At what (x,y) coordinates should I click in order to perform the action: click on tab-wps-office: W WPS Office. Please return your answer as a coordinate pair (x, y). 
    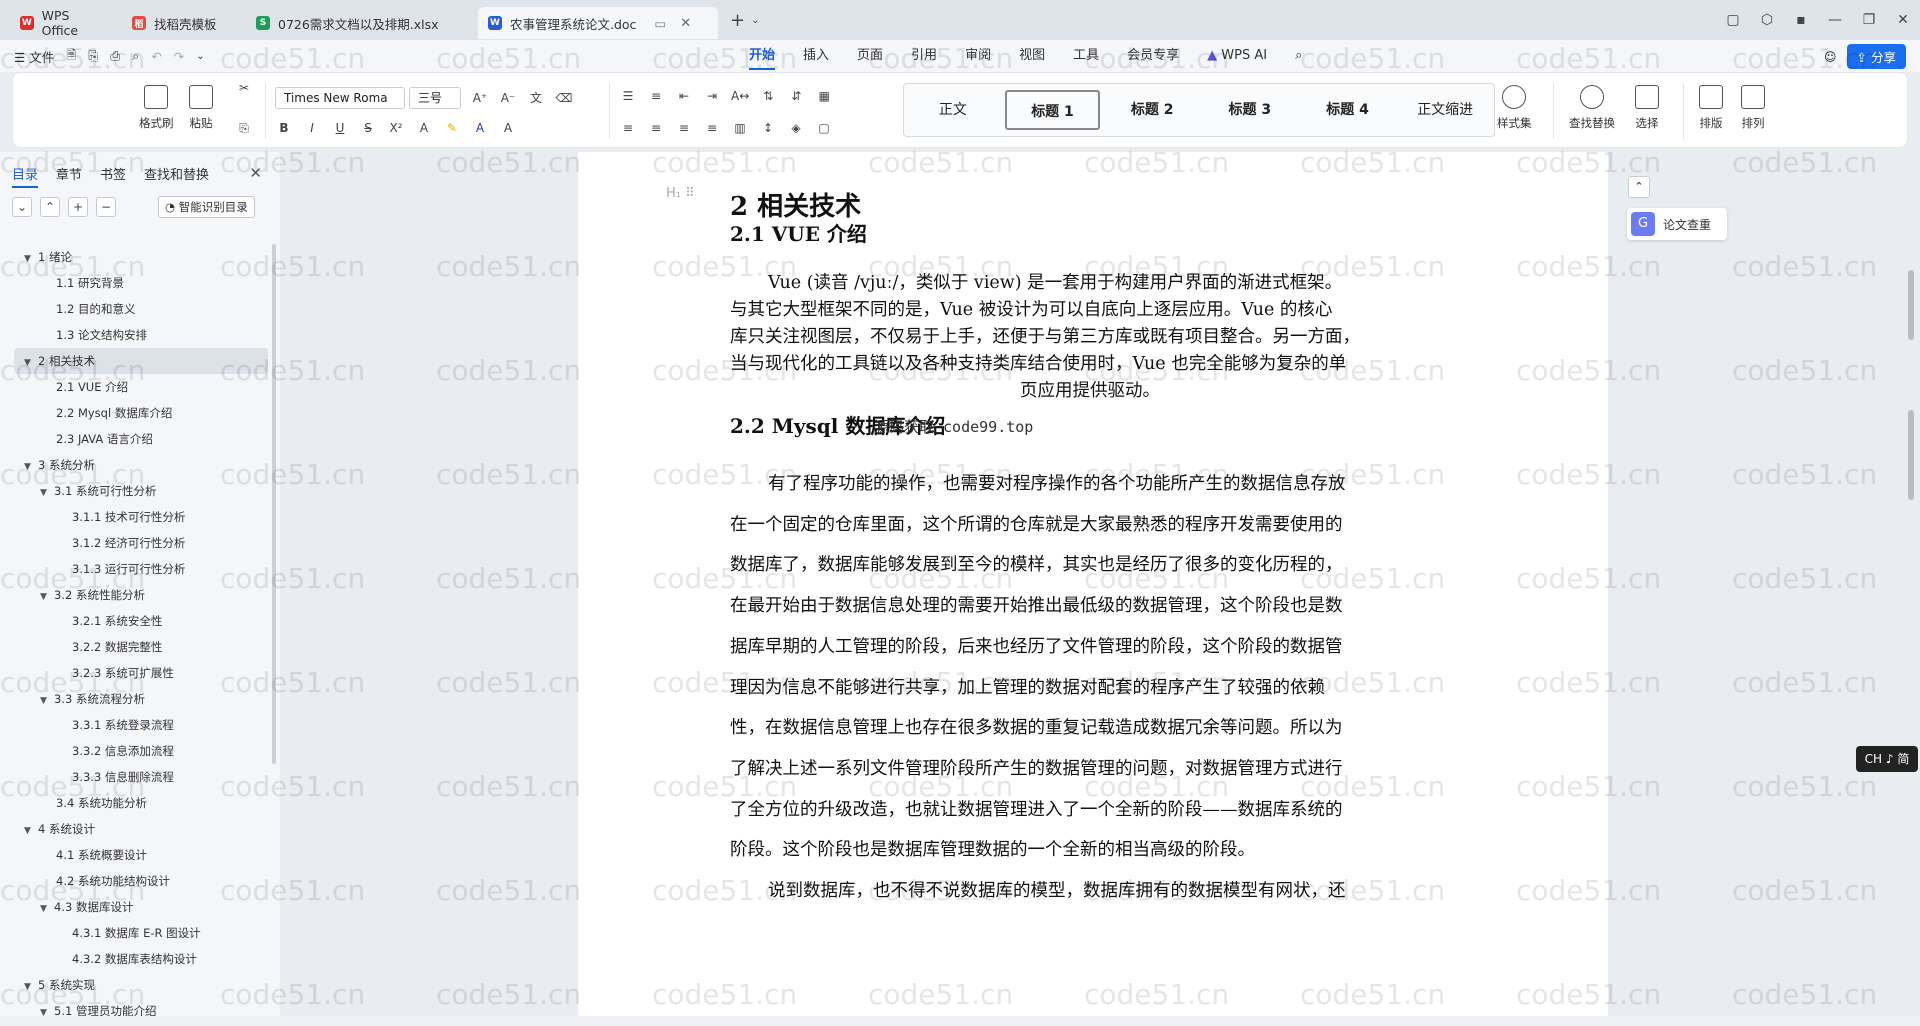
    Looking at the image, I should click on (64, 23).